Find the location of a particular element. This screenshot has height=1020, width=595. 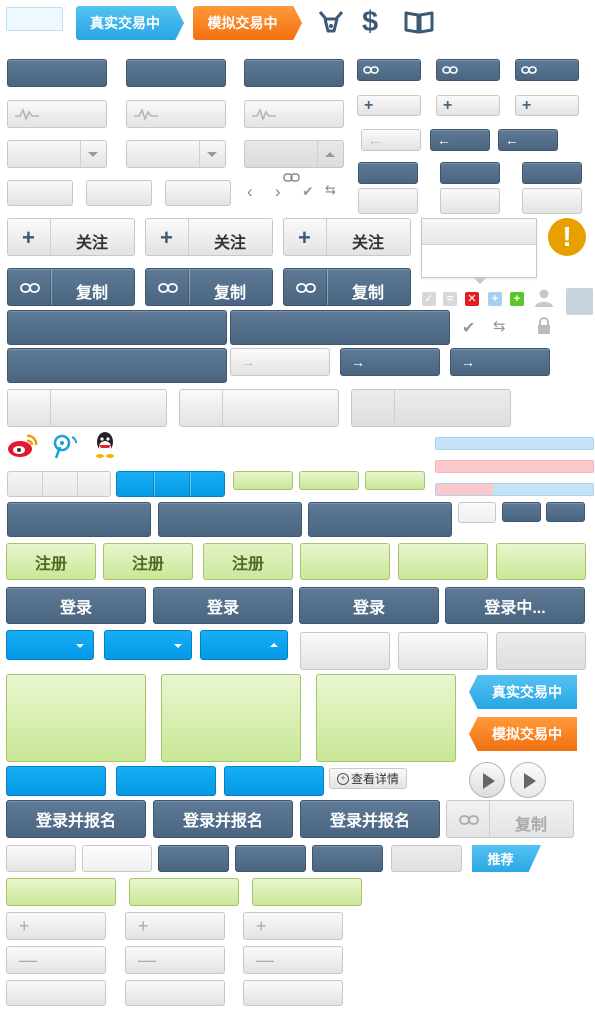

plus-button-3: + is located at coordinates (293, 926).